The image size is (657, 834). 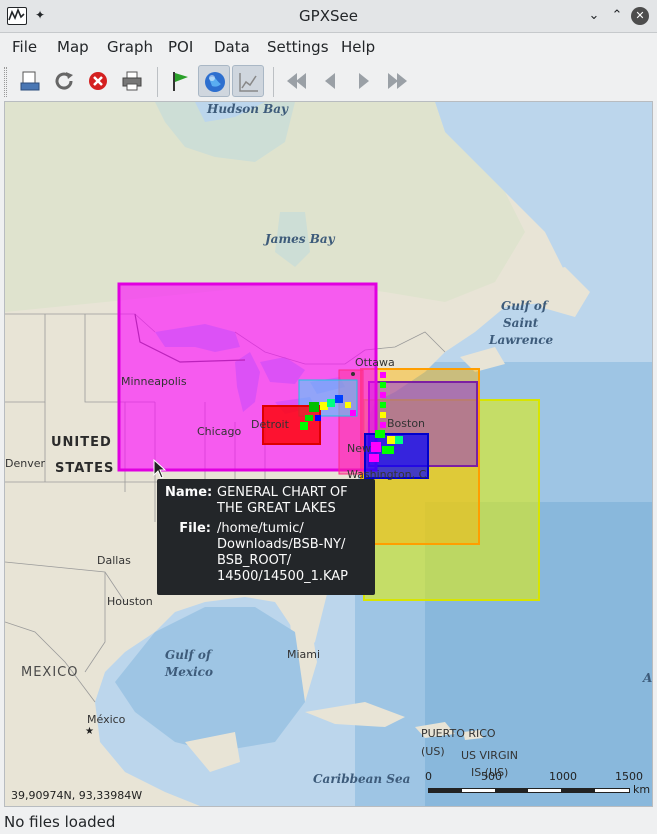 What do you see at coordinates (328, 821) in the screenshot?
I see `status-bar: No files loaded` at bounding box center [328, 821].